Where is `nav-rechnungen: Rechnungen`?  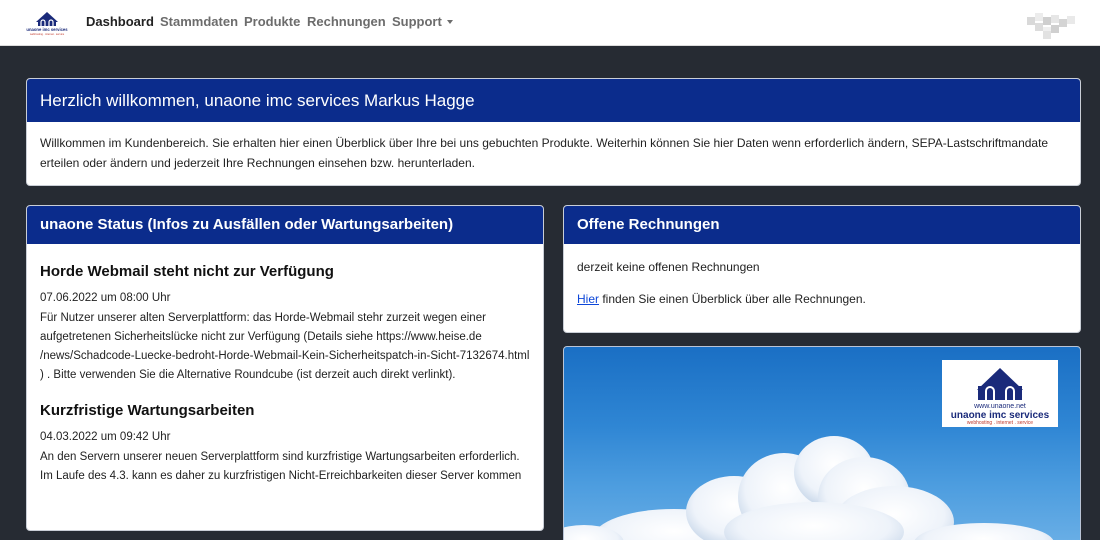
nav-rechnungen: Rechnungen is located at coordinates (346, 21).